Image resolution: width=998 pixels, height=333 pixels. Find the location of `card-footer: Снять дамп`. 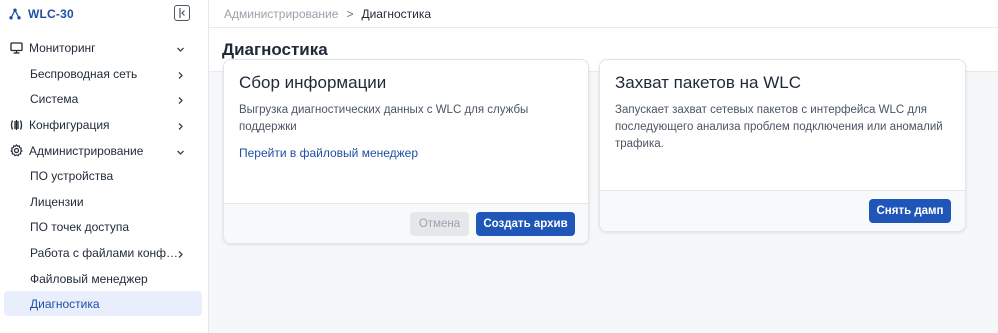

card-footer: Снять дамп is located at coordinates (782, 210).